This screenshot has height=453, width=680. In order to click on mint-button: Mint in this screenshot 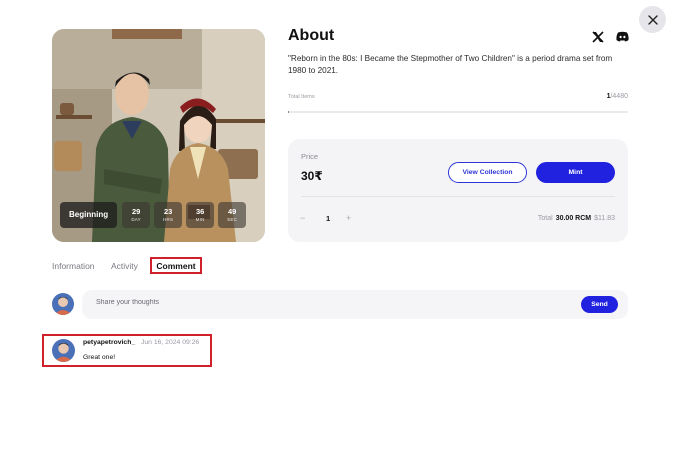, I will do `click(575, 172)`.